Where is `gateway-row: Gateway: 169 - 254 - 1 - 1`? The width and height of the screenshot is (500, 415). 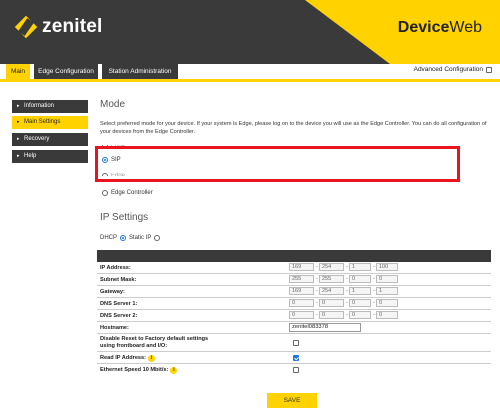 gateway-row: Gateway: 169 - 254 - 1 - 1 is located at coordinates (294, 292).